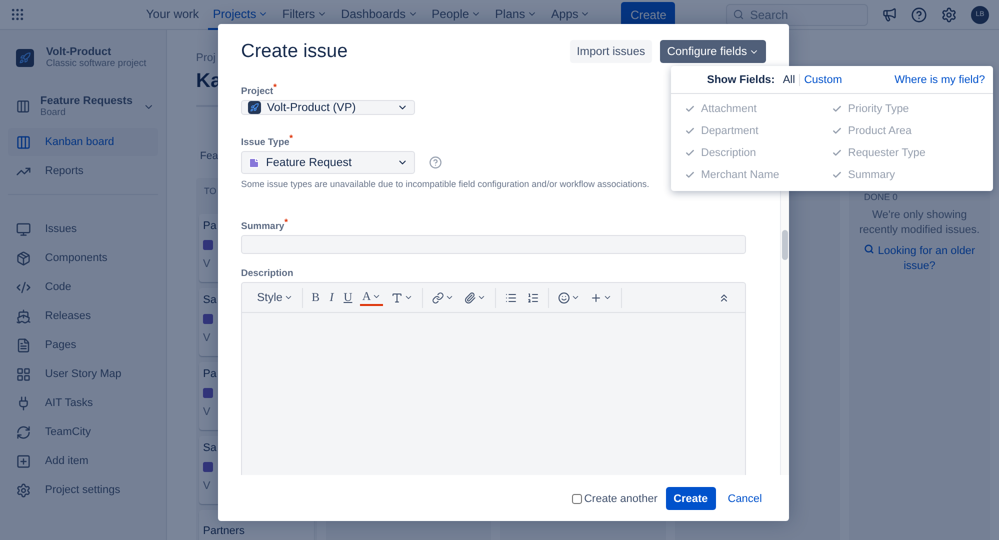 This screenshot has height=540, width=999. What do you see at coordinates (332, 298) in the screenshot?
I see `italic-button: I` at bounding box center [332, 298].